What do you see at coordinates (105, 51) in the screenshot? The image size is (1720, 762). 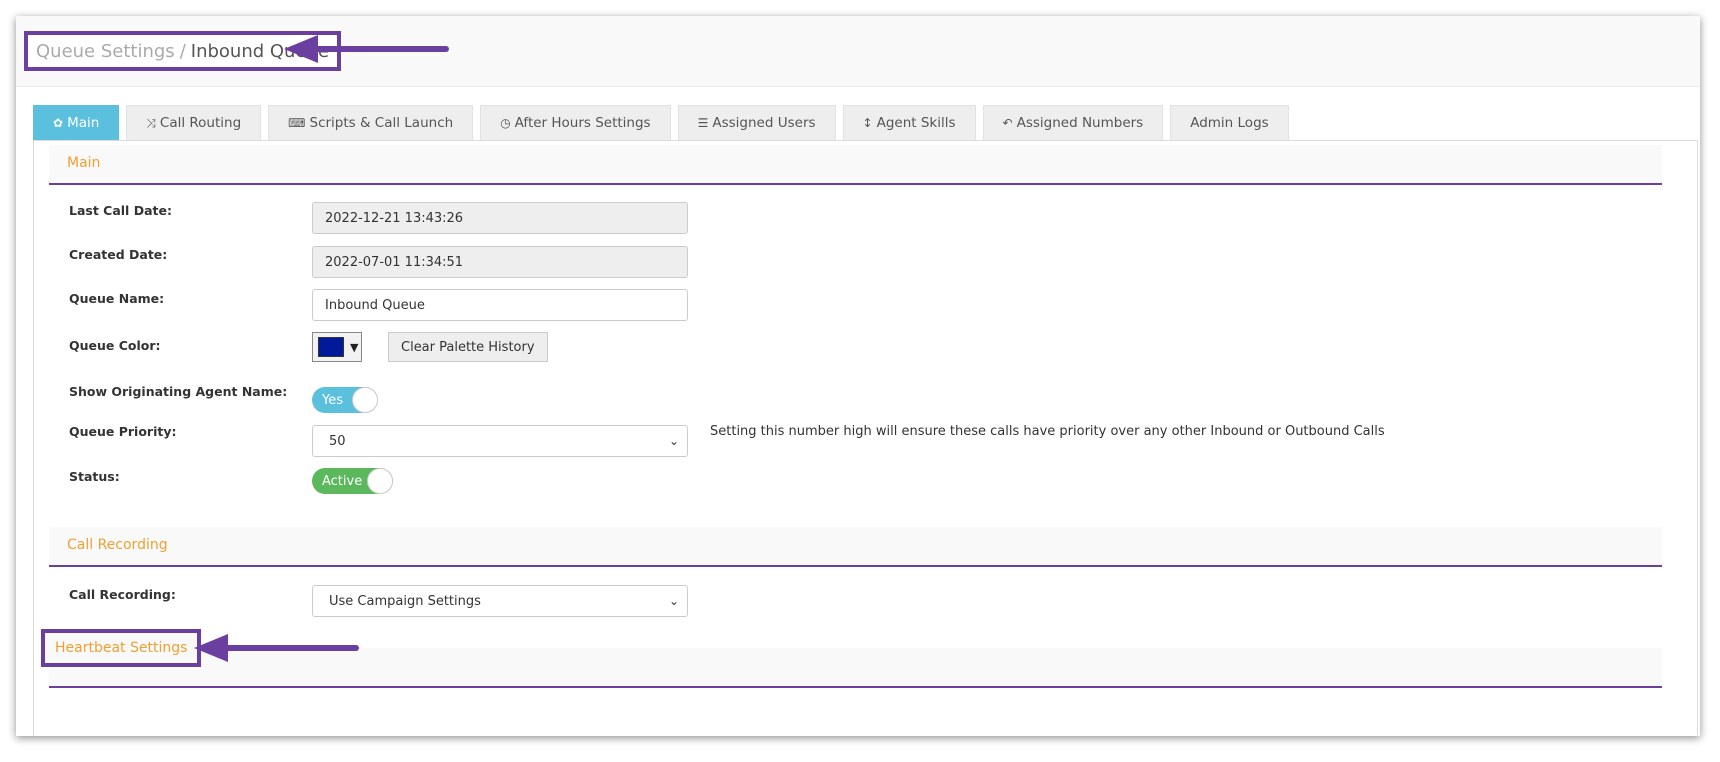 I see `breadcrumb-parent-link: Queue Settings` at bounding box center [105, 51].